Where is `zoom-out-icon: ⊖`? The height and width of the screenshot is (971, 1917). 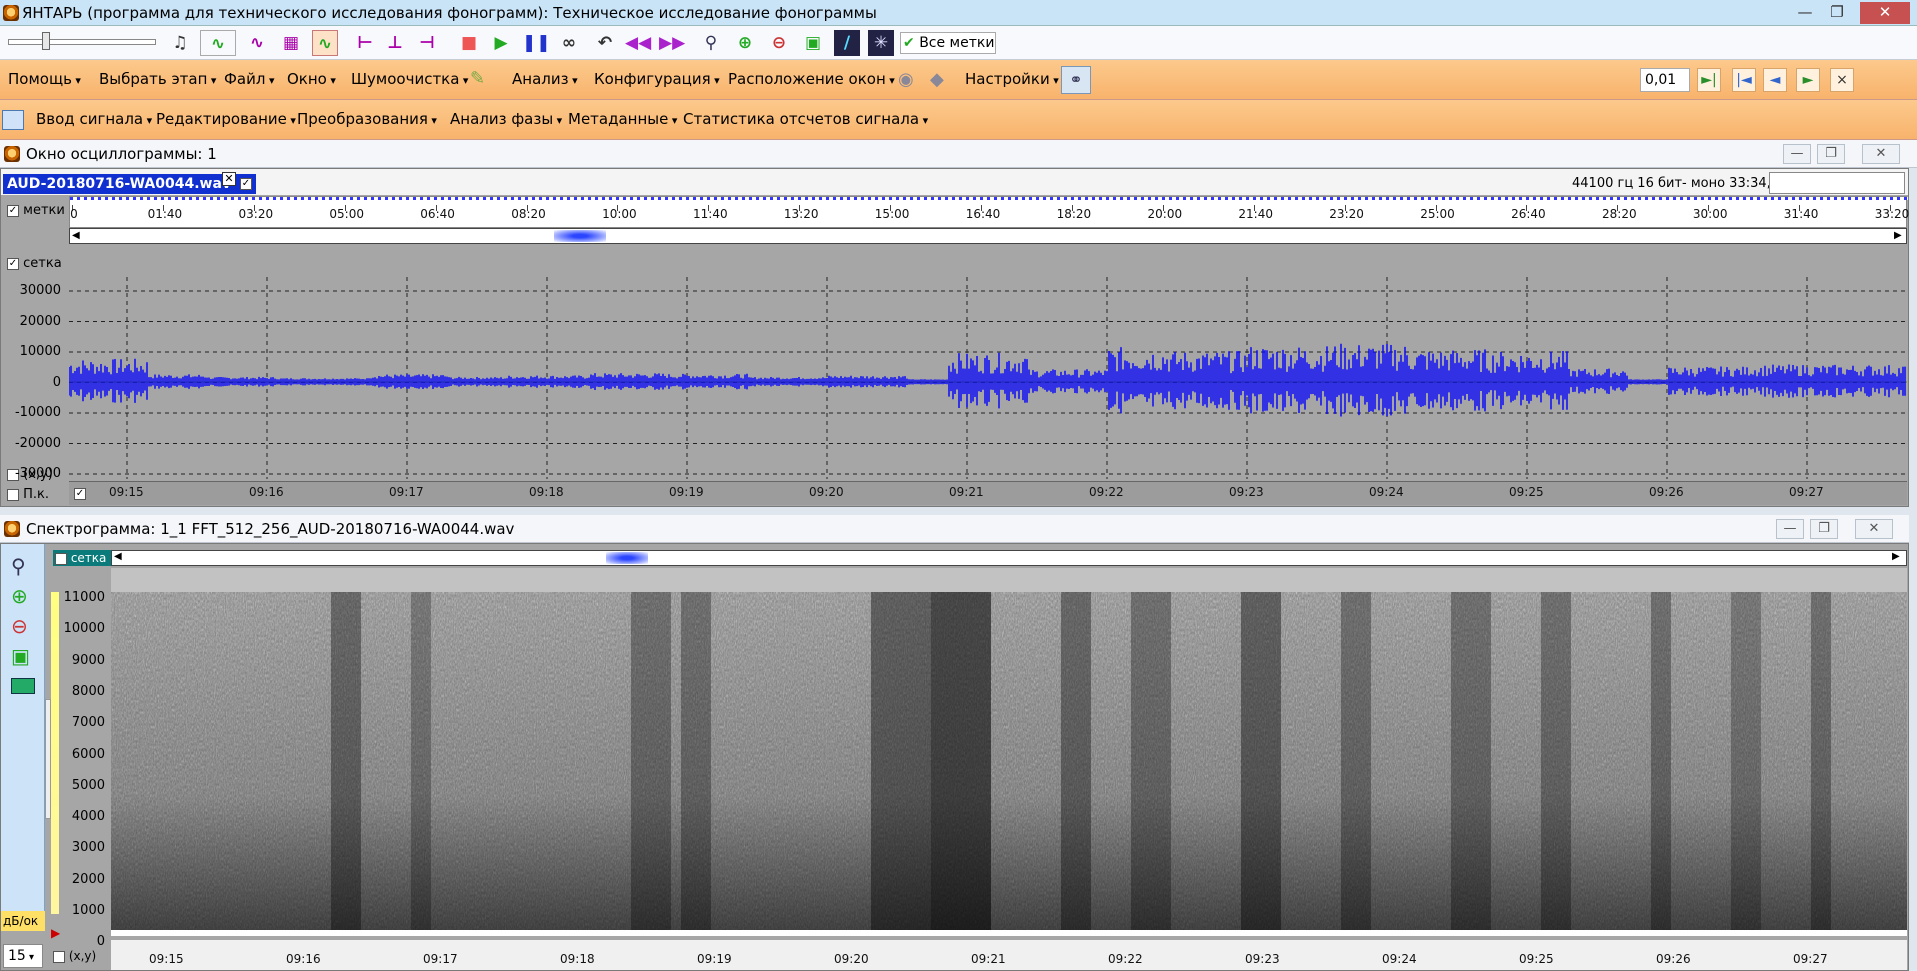 zoom-out-icon: ⊖ is located at coordinates (779, 43).